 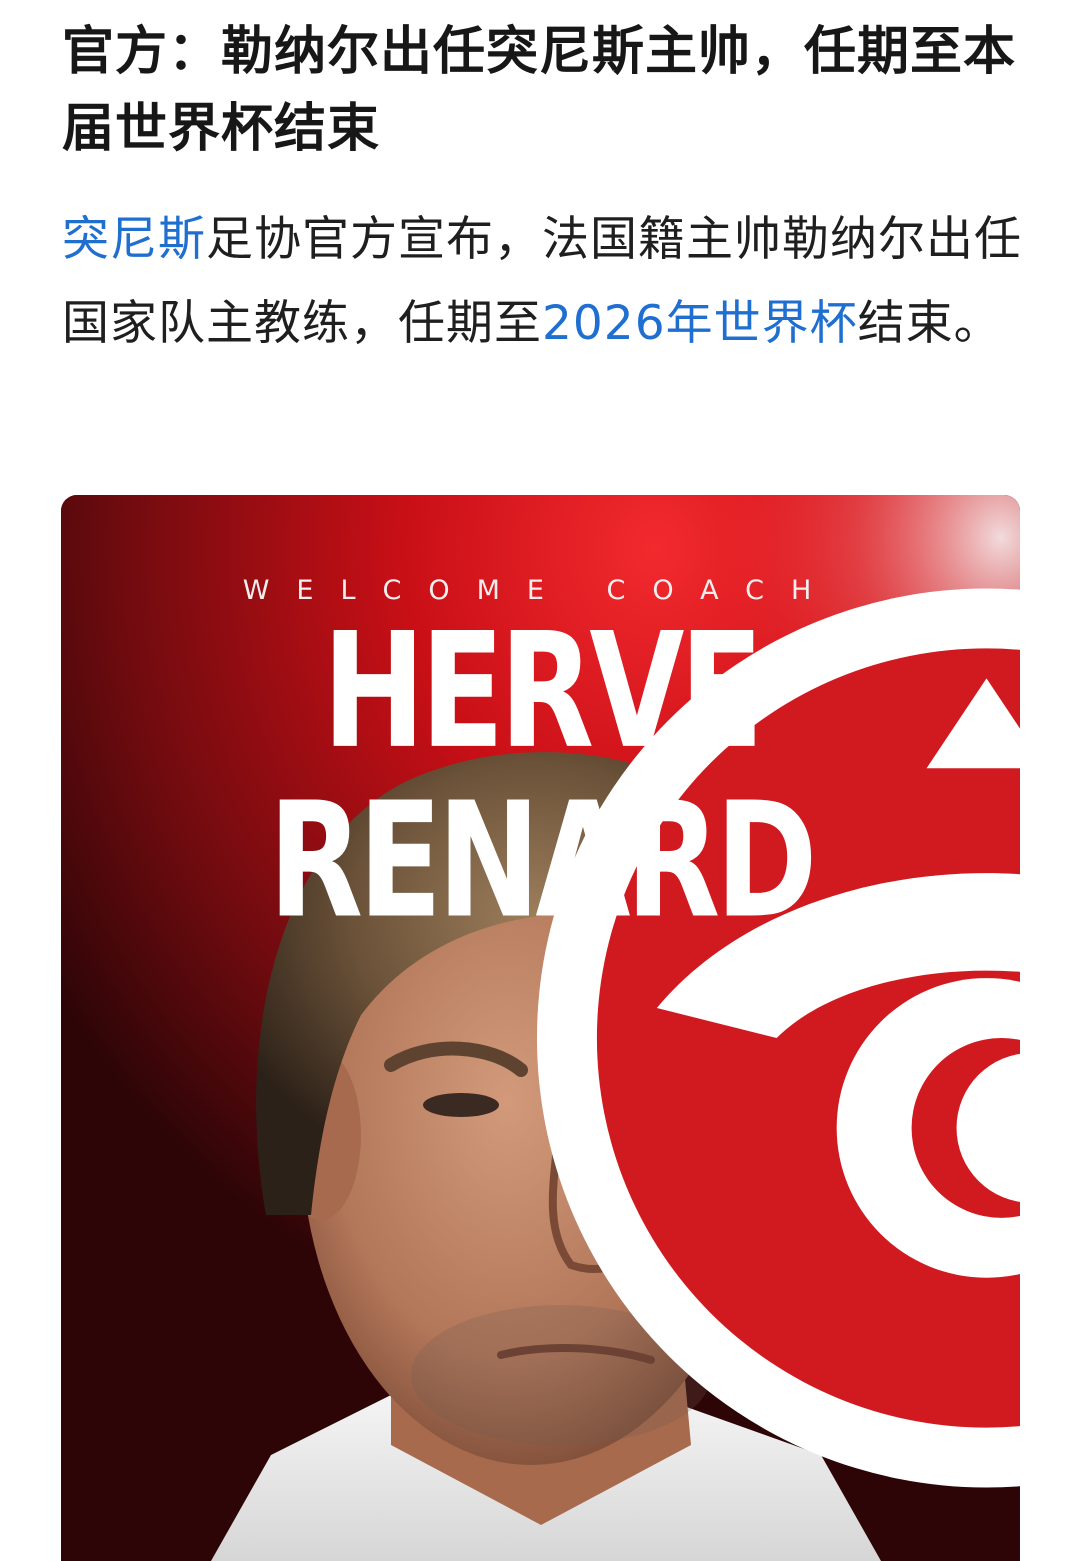 What do you see at coordinates (134, 239) in the screenshot?
I see `link-tunisia: 突尼斯` at bounding box center [134, 239].